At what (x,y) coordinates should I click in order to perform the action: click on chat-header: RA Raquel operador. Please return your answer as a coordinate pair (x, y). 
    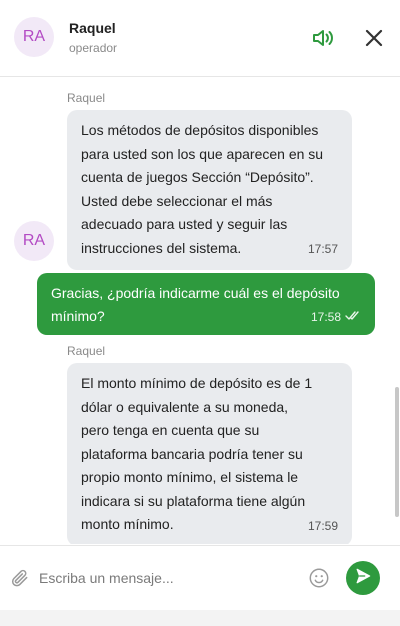
    Looking at the image, I should click on (200, 38).